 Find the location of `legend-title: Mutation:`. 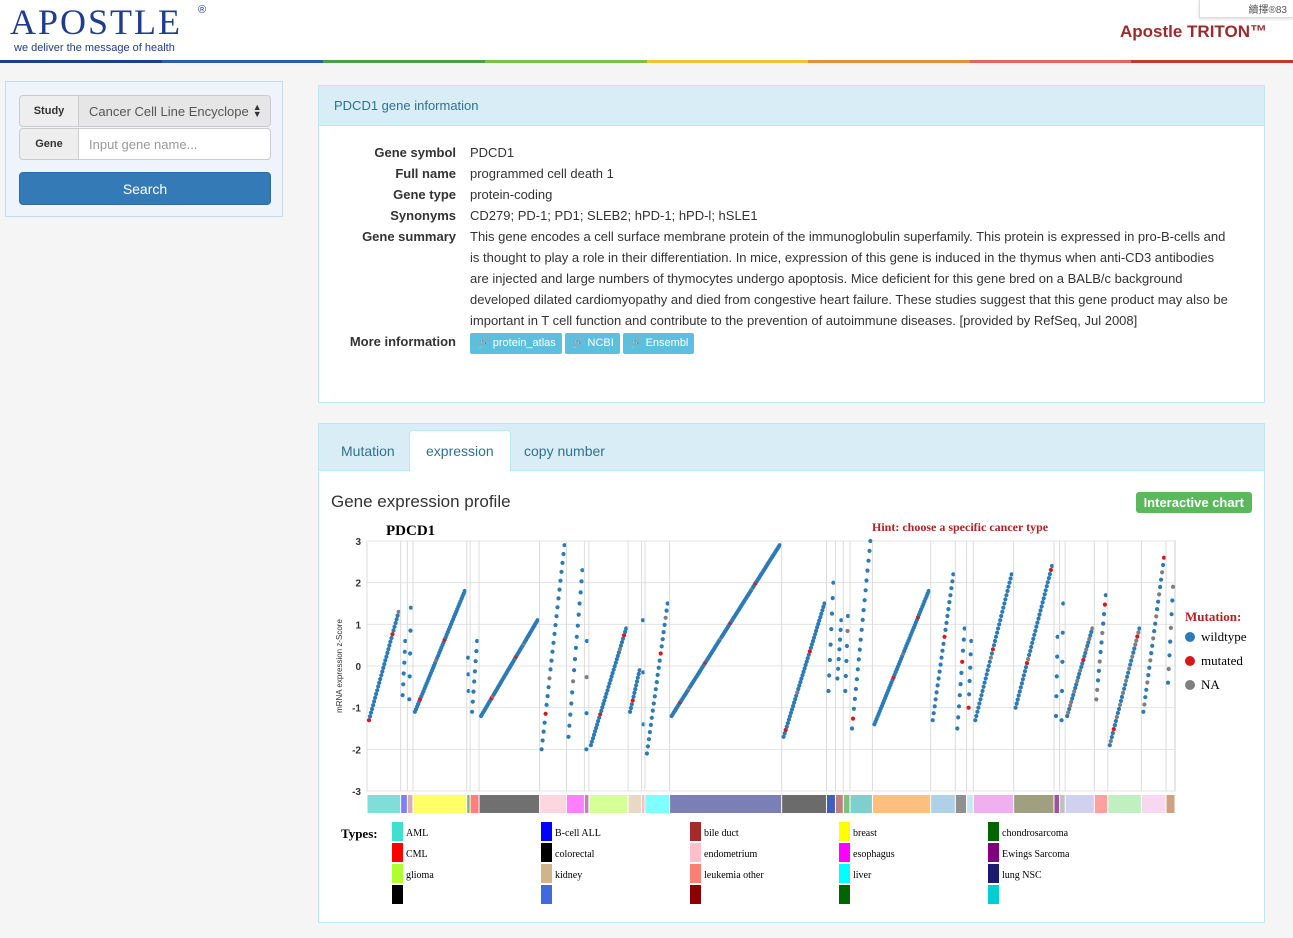

legend-title: Mutation: is located at coordinates (1213, 616).